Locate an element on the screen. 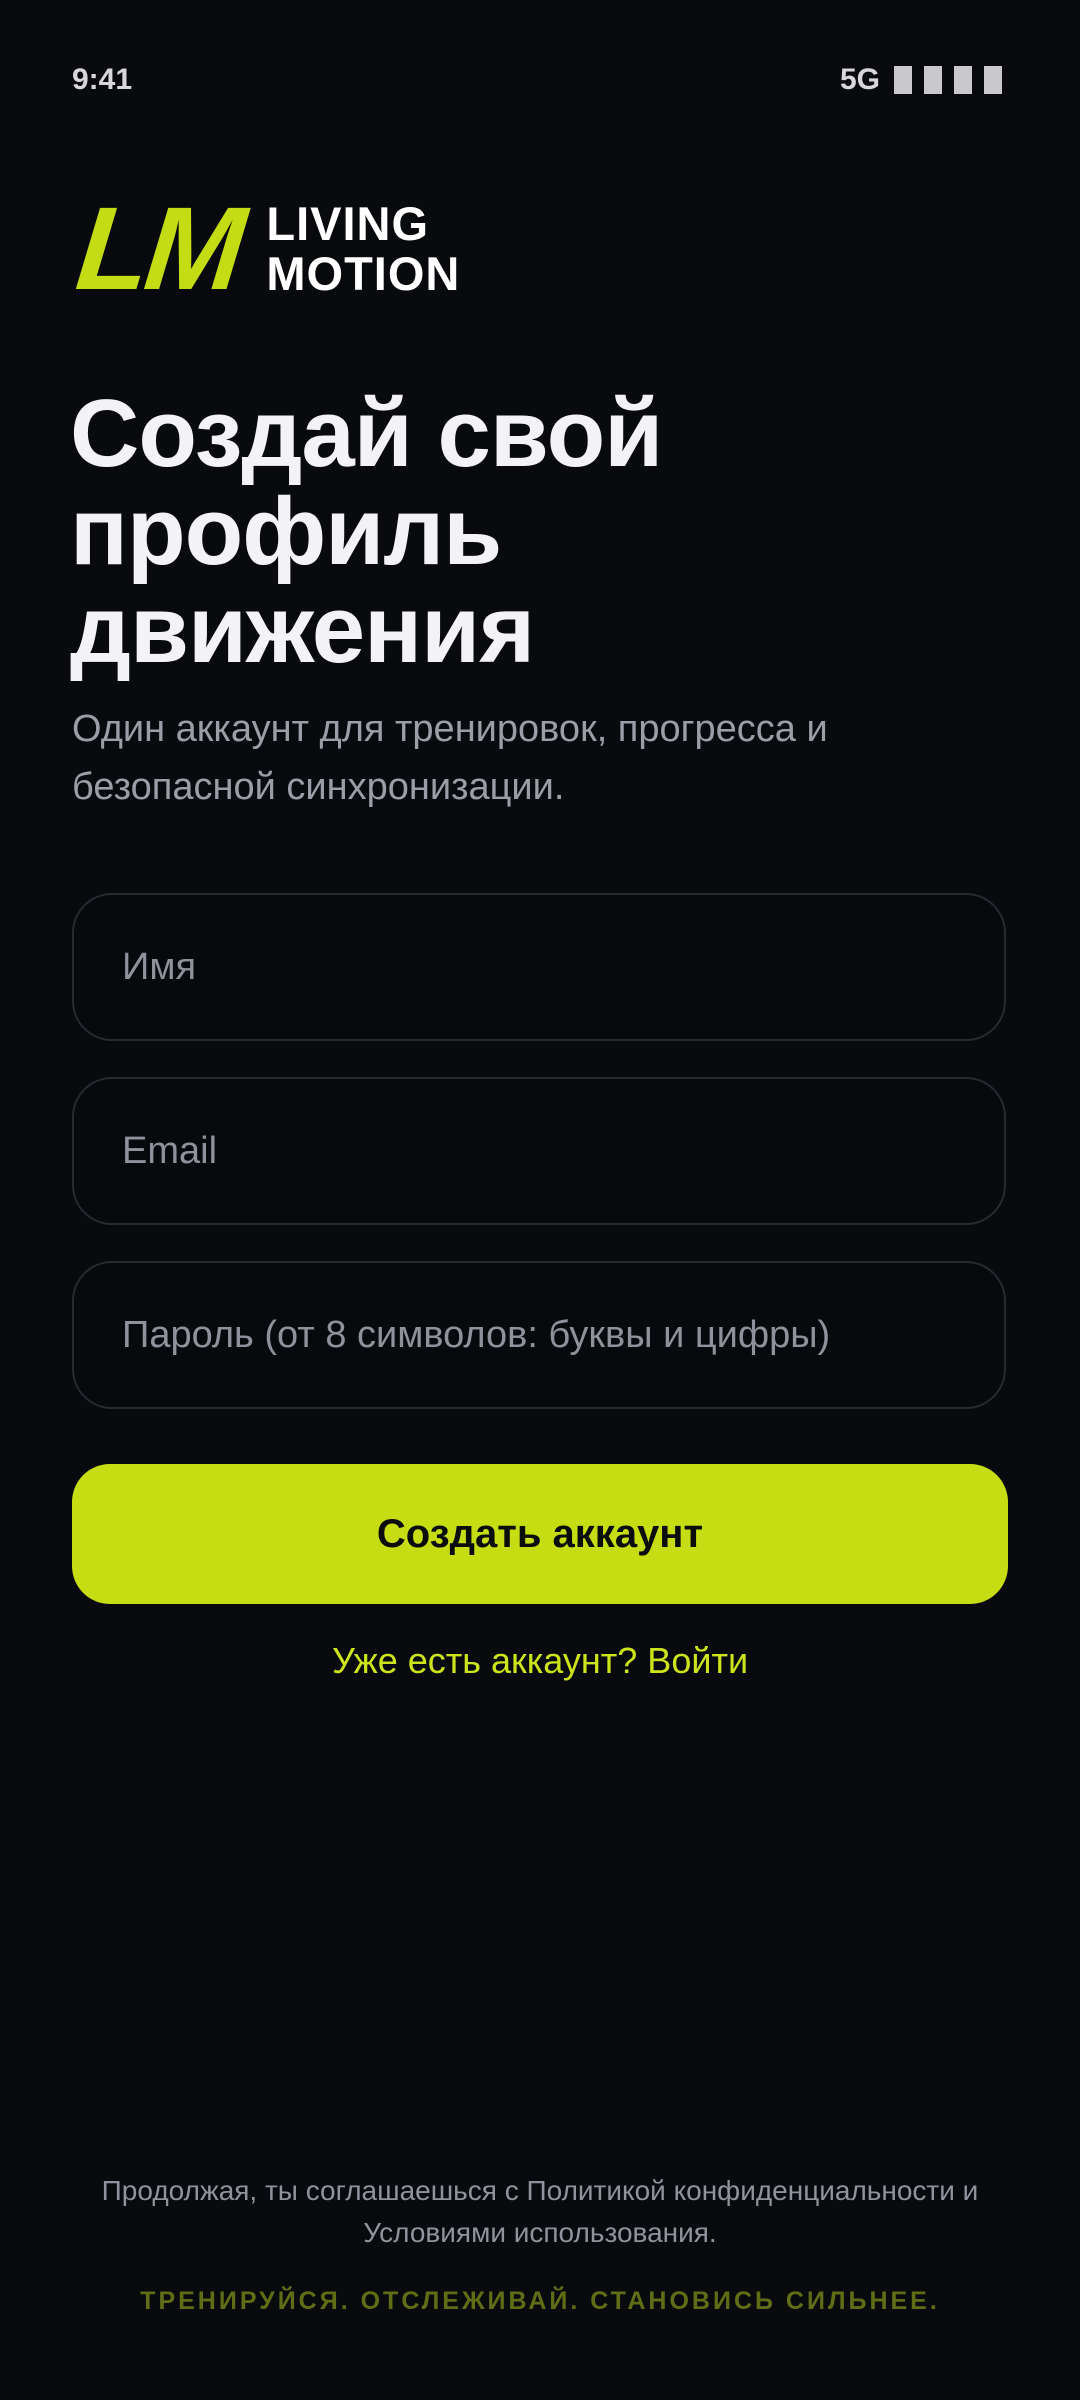  legal-line-2: Условиями использования. is located at coordinates (540, 2232).